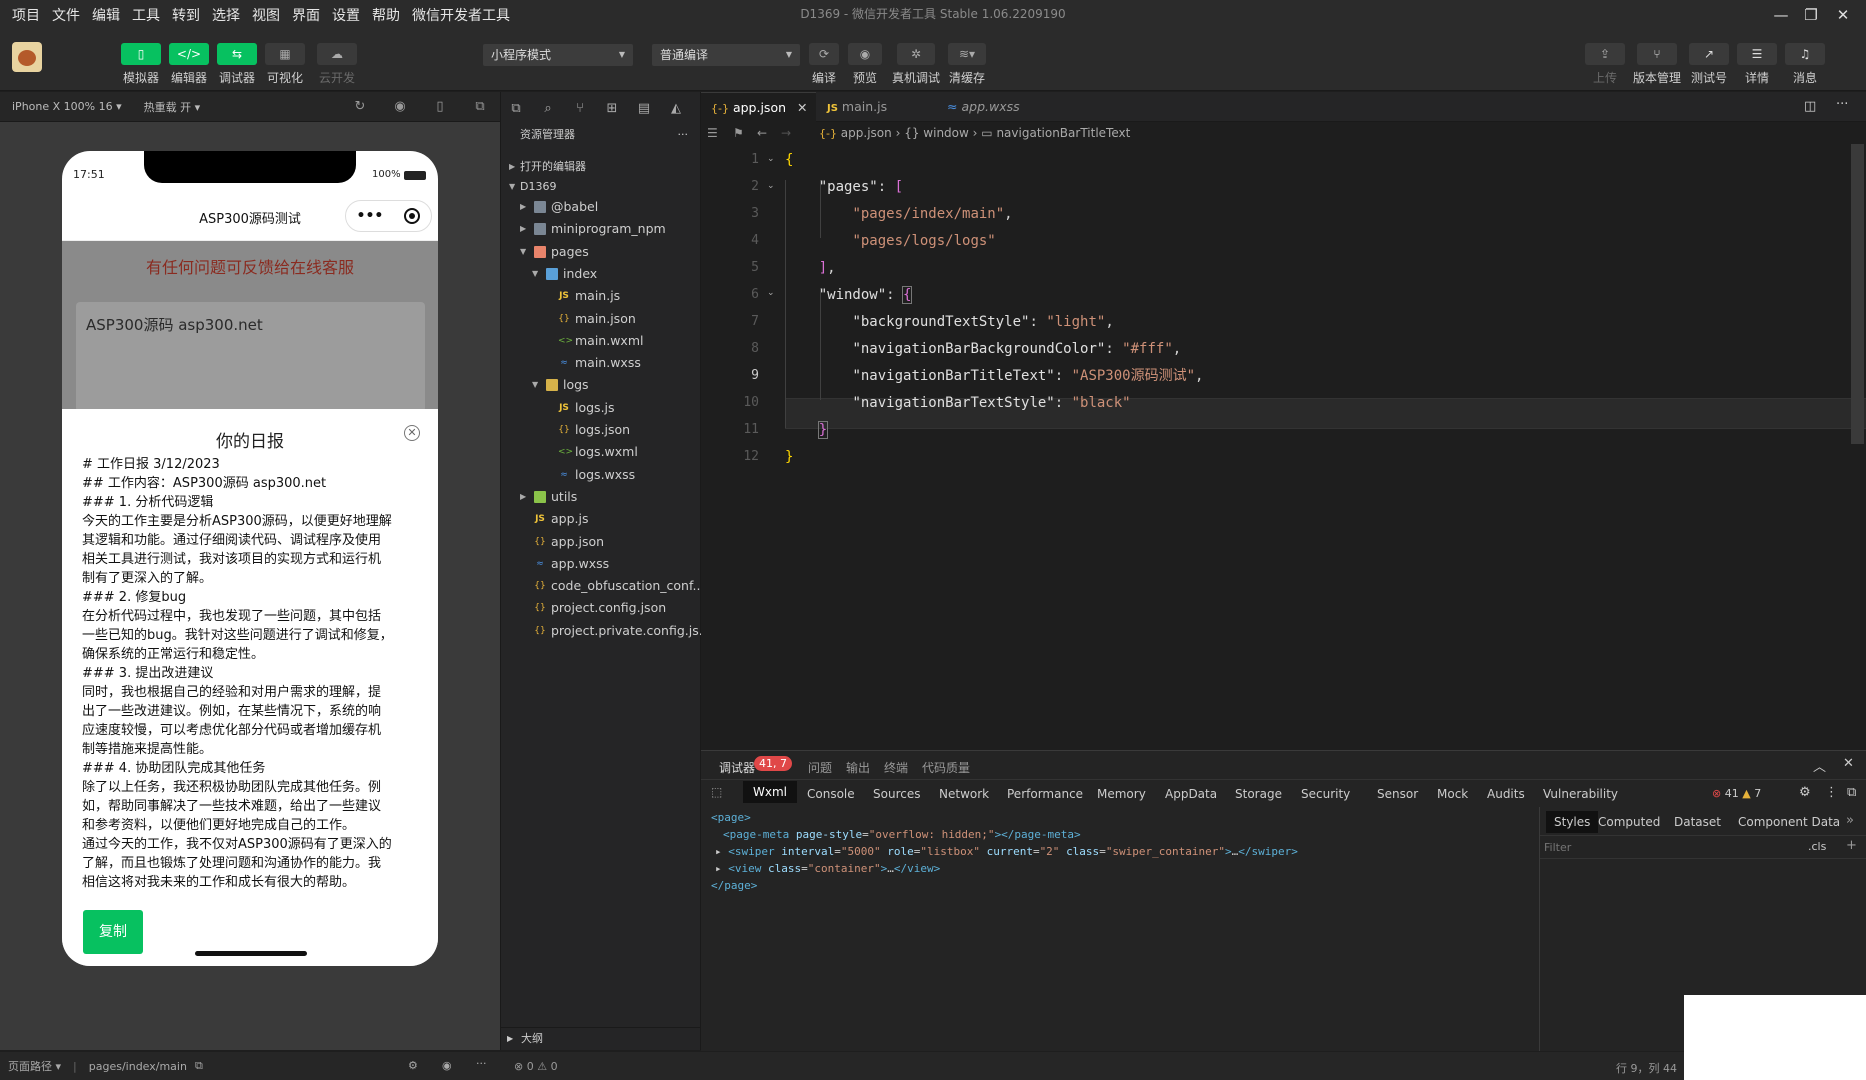  I want to click on menu-item-edit: 编辑, so click(106, 15).